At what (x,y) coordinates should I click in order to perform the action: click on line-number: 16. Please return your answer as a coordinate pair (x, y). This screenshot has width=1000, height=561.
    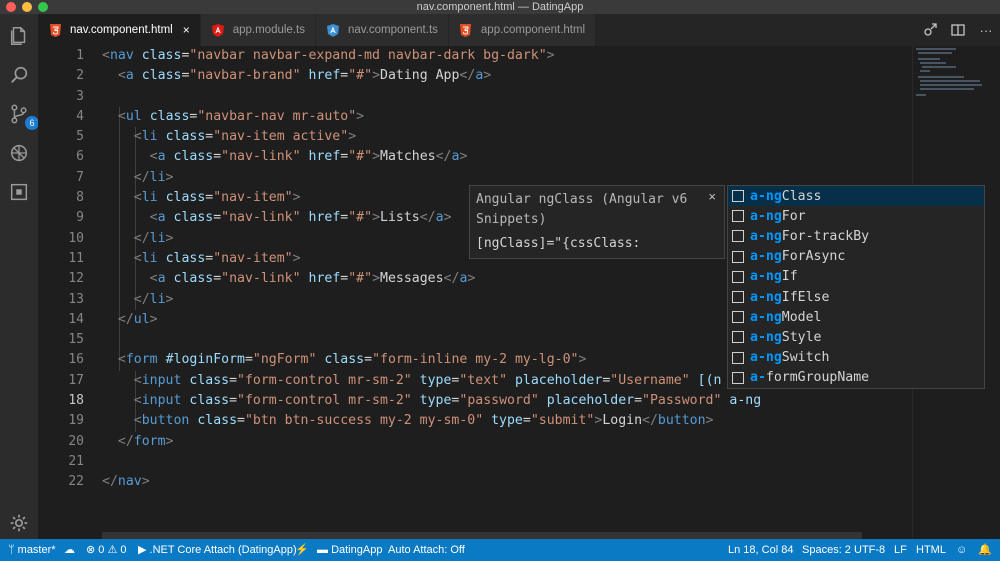
    Looking at the image, I should click on (76, 360).